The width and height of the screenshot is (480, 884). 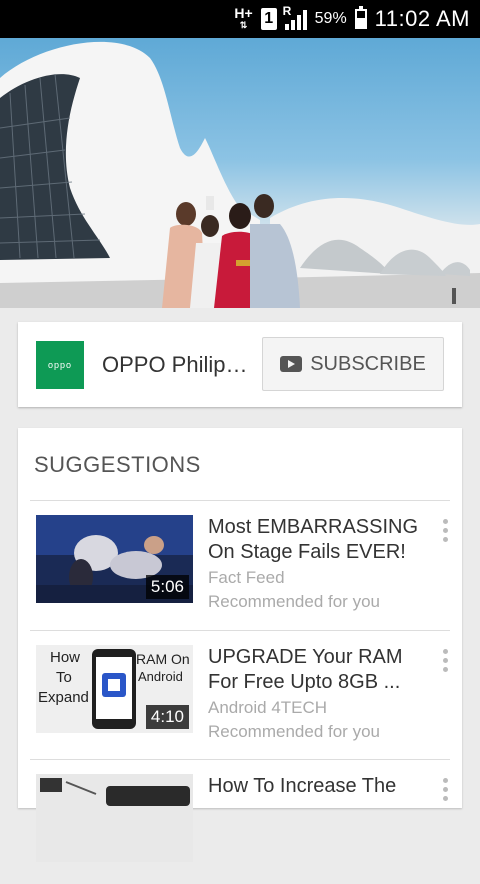 What do you see at coordinates (287, 11) in the screenshot?
I see `roaming-indicator: R` at bounding box center [287, 11].